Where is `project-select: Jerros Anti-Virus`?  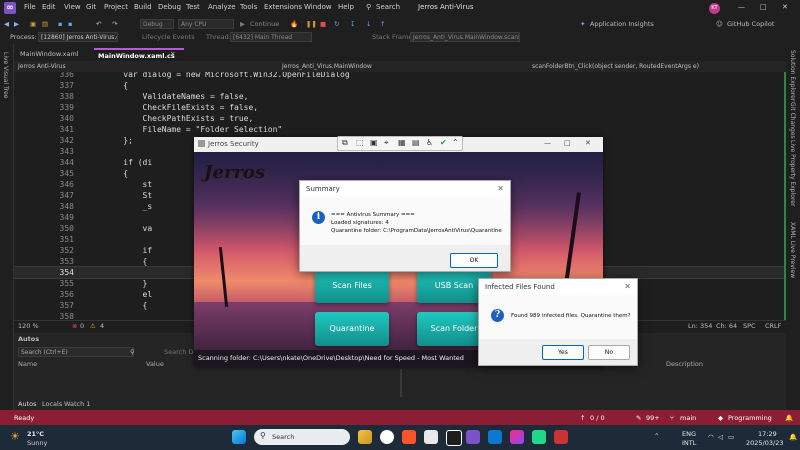 project-select: Jerros Anti-Virus is located at coordinates (42, 66).